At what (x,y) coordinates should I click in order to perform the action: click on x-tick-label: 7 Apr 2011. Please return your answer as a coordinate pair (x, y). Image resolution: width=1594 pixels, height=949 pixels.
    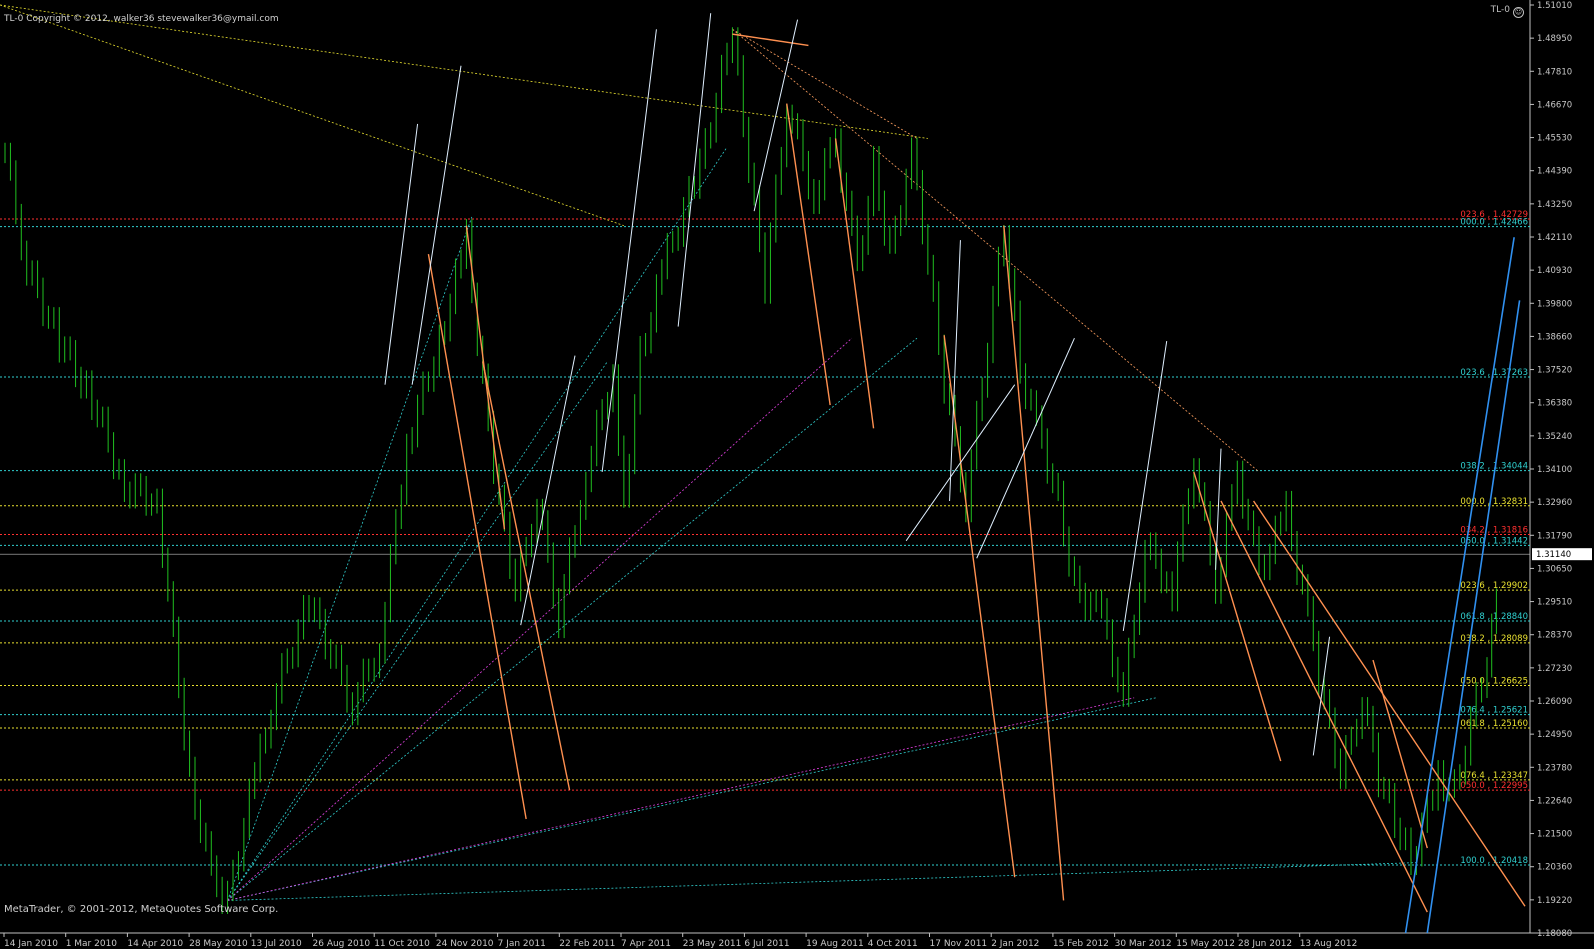
    Looking at the image, I should click on (646, 944).